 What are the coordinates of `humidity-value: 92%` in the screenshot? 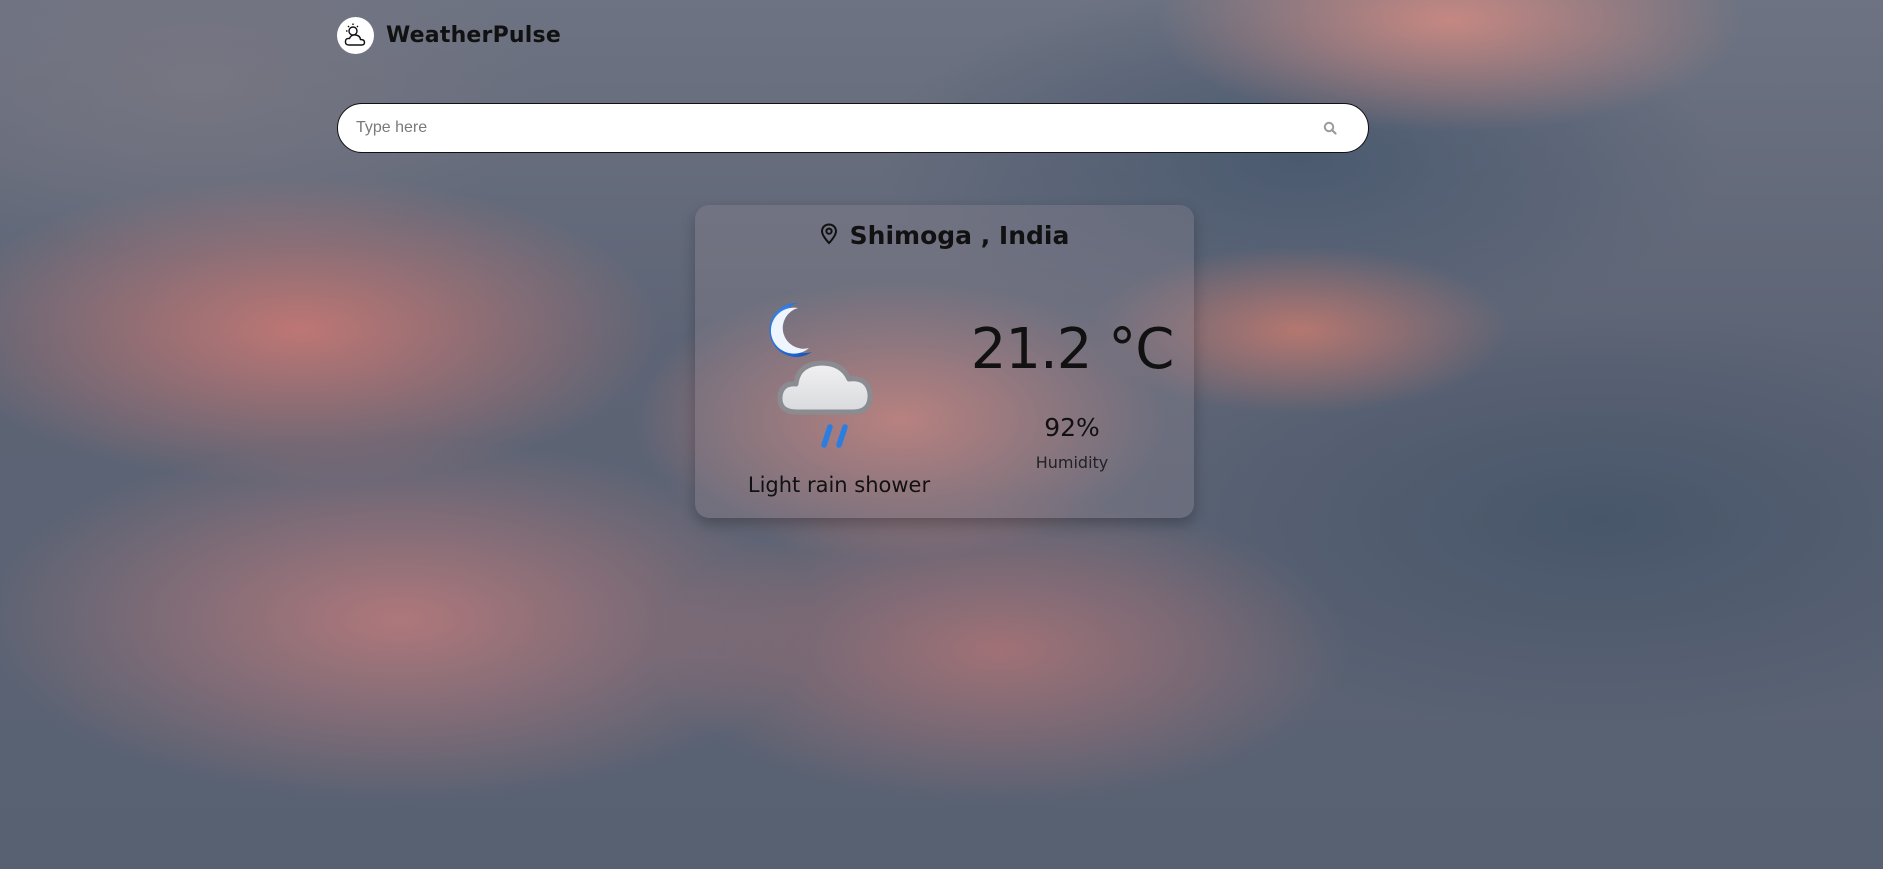 It's located at (1072, 427).